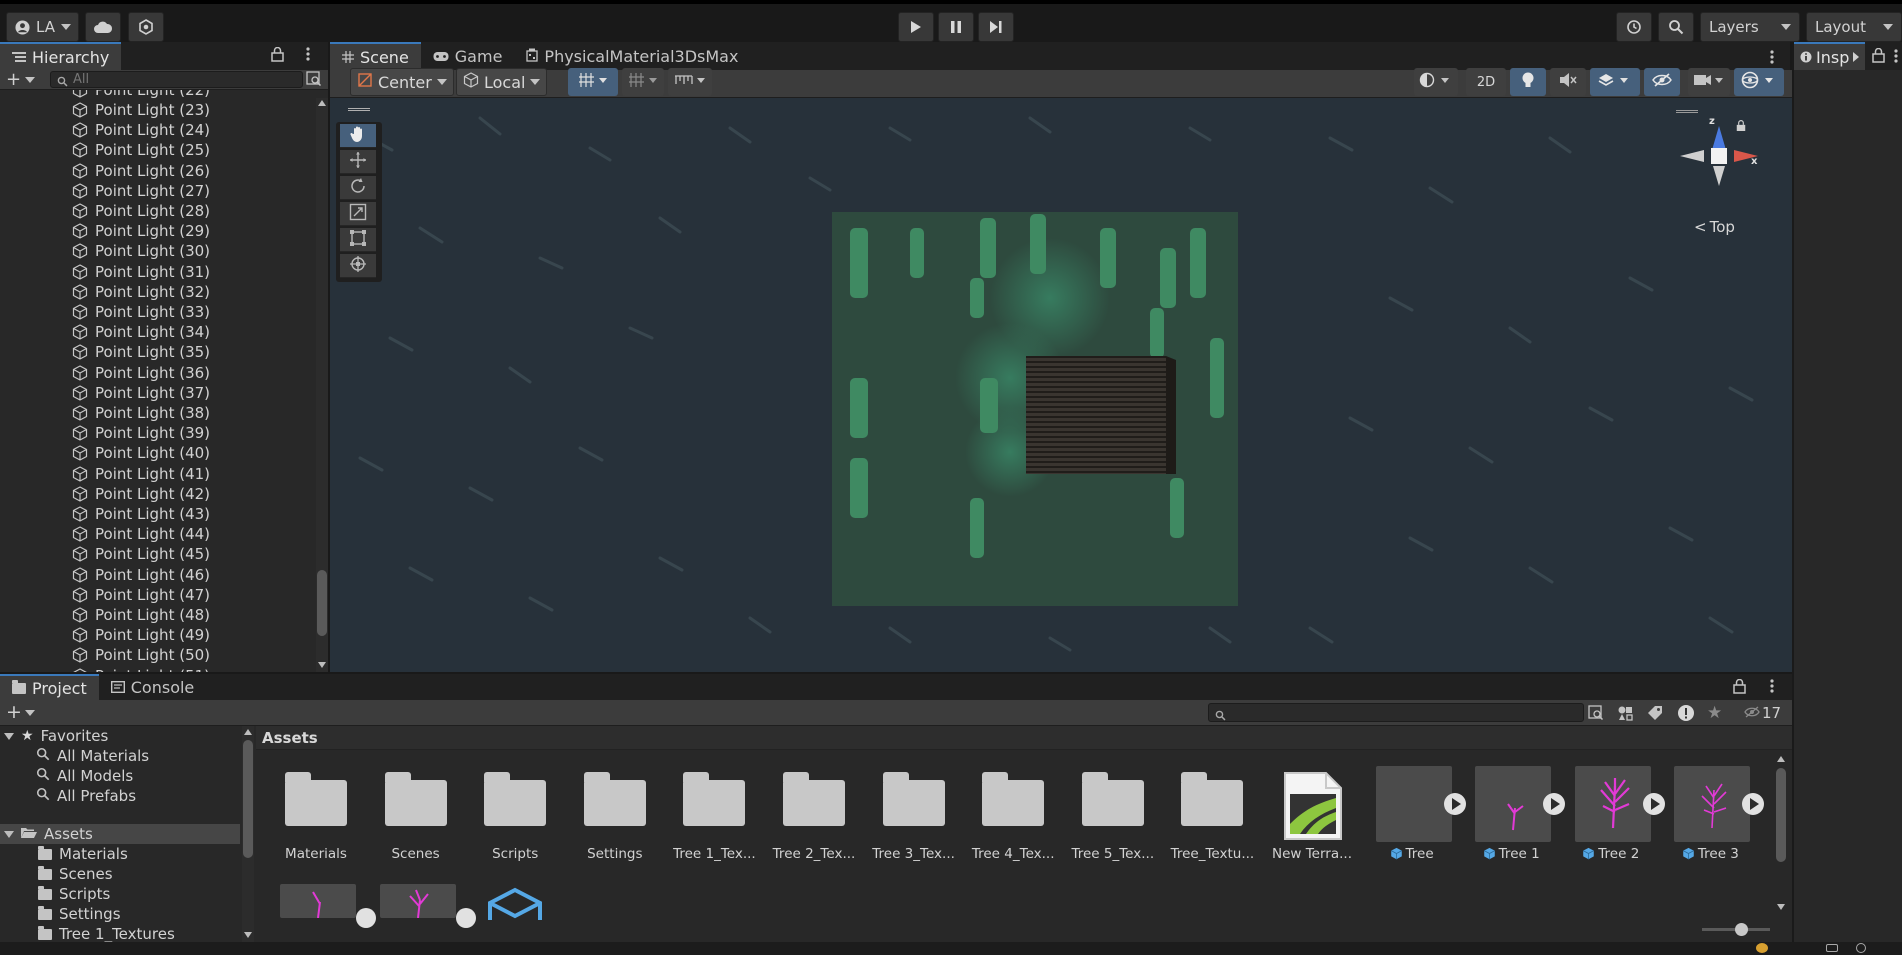 This screenshot has height=955, width=1902. Describe the element at coordinates (515, 816) in the screenshot. I see `asset-folder: Scripts` at that location.